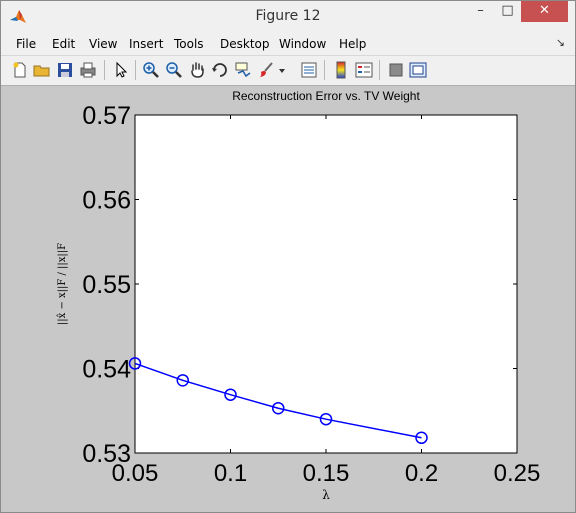  What do you see at coordinates (480, 11) in the screenshot?
I see `minimize-button: –` at bounding box center [480, 11].